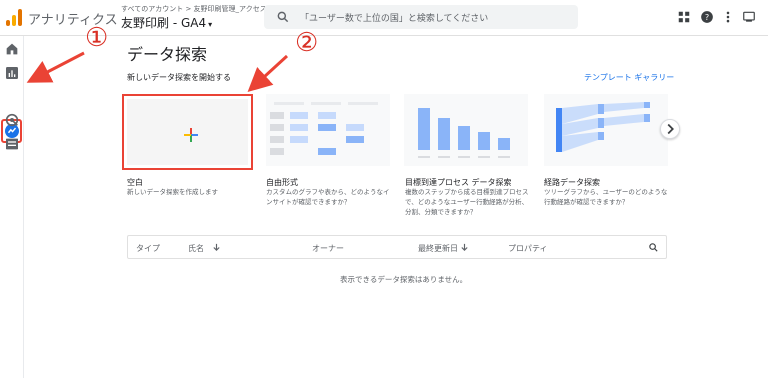  Describe the element at coordinates (148, 248) in the screenshot. I see `column-type: タイプ` at that location.